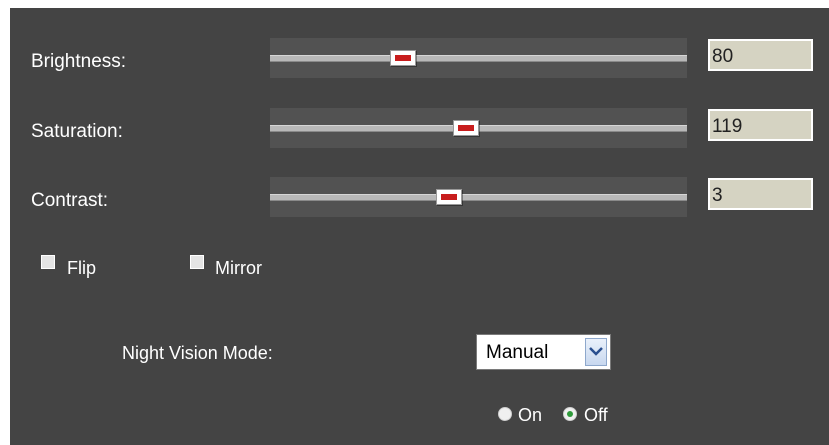 The width and height of the screenshot is (829, 445). What do you see at coordinates (570, 414) in the screenshot?
I see `night-vision-off-radio` at bounding box center [570, 414].